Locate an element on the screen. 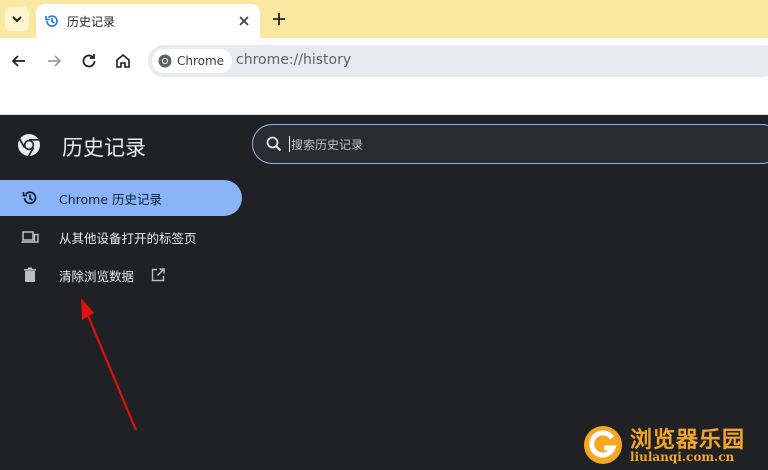  tab-search-button is located at coordinates (17, 19).